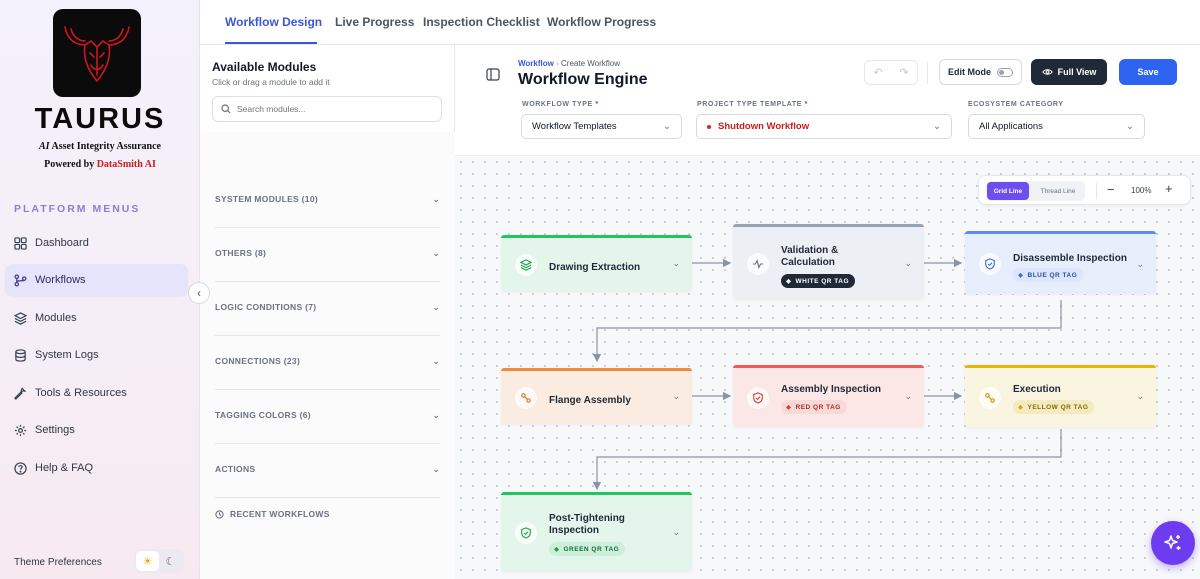 The height and width of the screenshot is (579, 1200). I want to click on full-view-button: Full View, so click(1069, 72).